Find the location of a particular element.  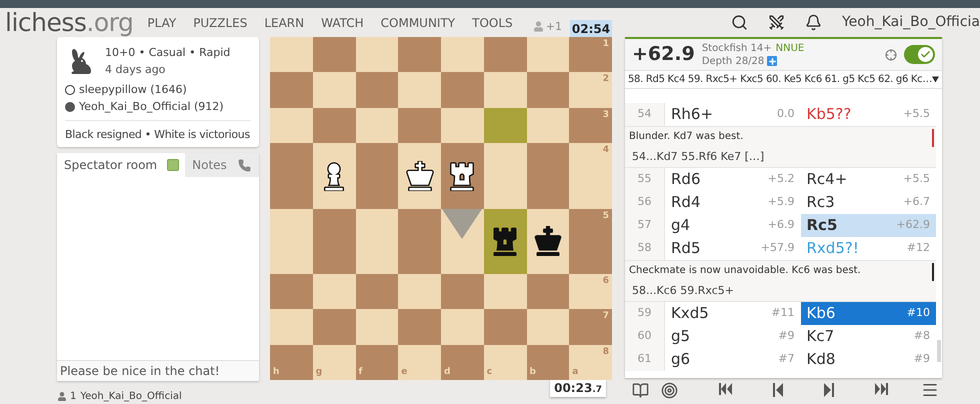

rank-label: 1 is located at coordinates (605, 44).